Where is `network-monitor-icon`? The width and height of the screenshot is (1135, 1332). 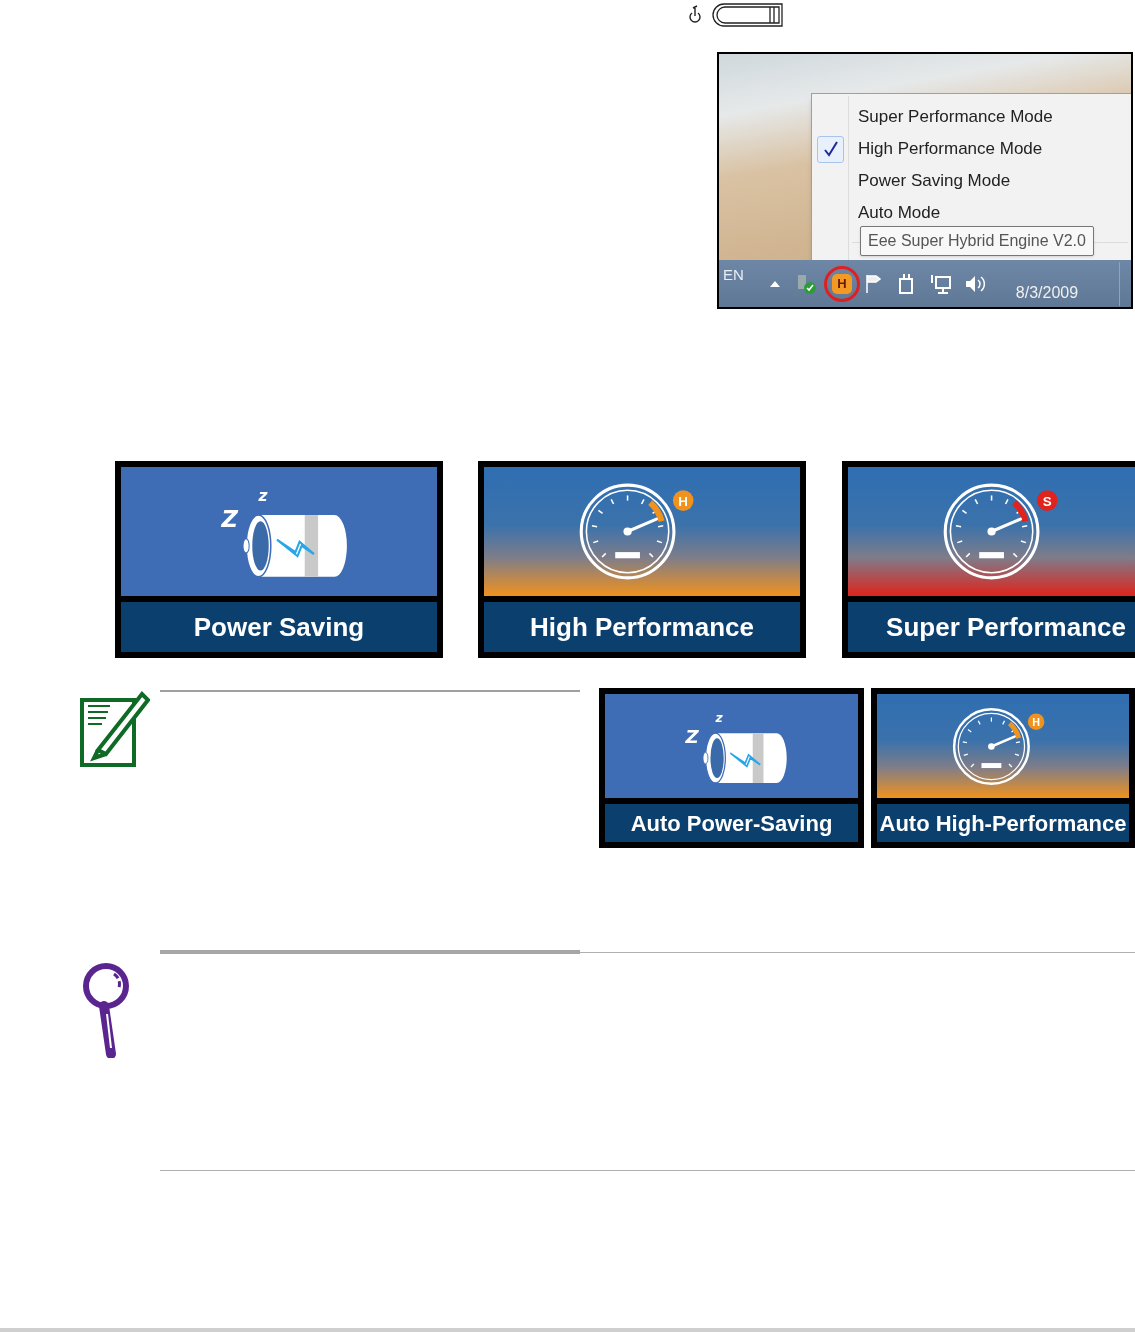
network-monitor-icon is located at coordinates (940, 283).